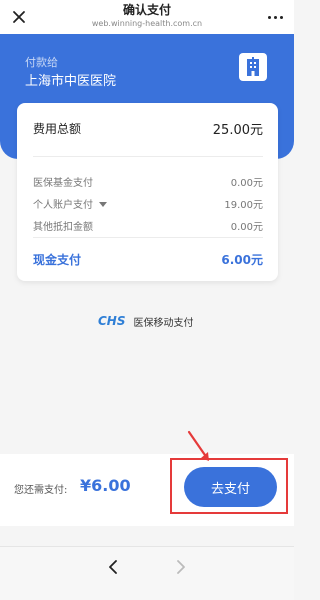 The height and width of the screenshot is (600, 320). I want to click on chevron-right-icon, so click(181, 567).